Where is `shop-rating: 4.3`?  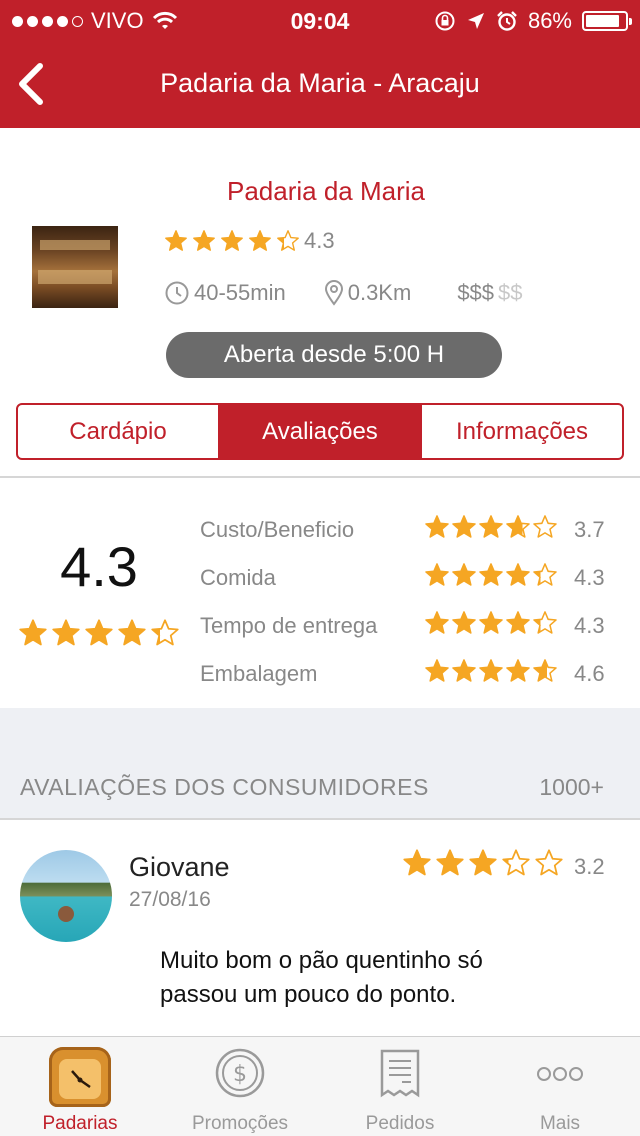
shop-rating: 4.3 is located at coordinates (249, 241).